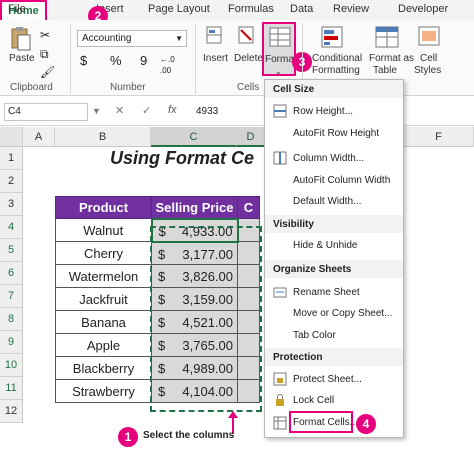 The height and width of the screenshot is (462, 474). What do you see at coordinates (336, 133) in the screenshot?
I see `menu-item-autofit-row: AutoFit Row Height` at bounding box center [336, 133].